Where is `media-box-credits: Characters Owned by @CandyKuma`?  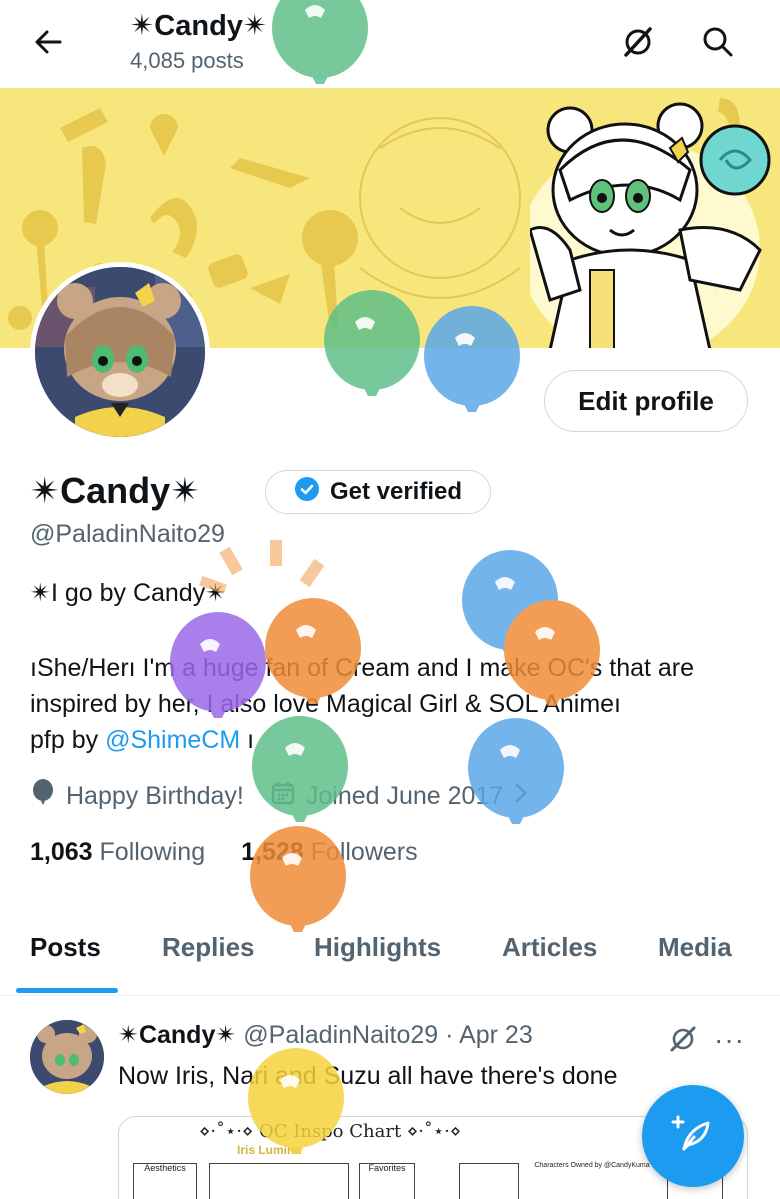
media-box-credits: Characters Owned by @CandyKuma is located at coordinates (592, 1180).